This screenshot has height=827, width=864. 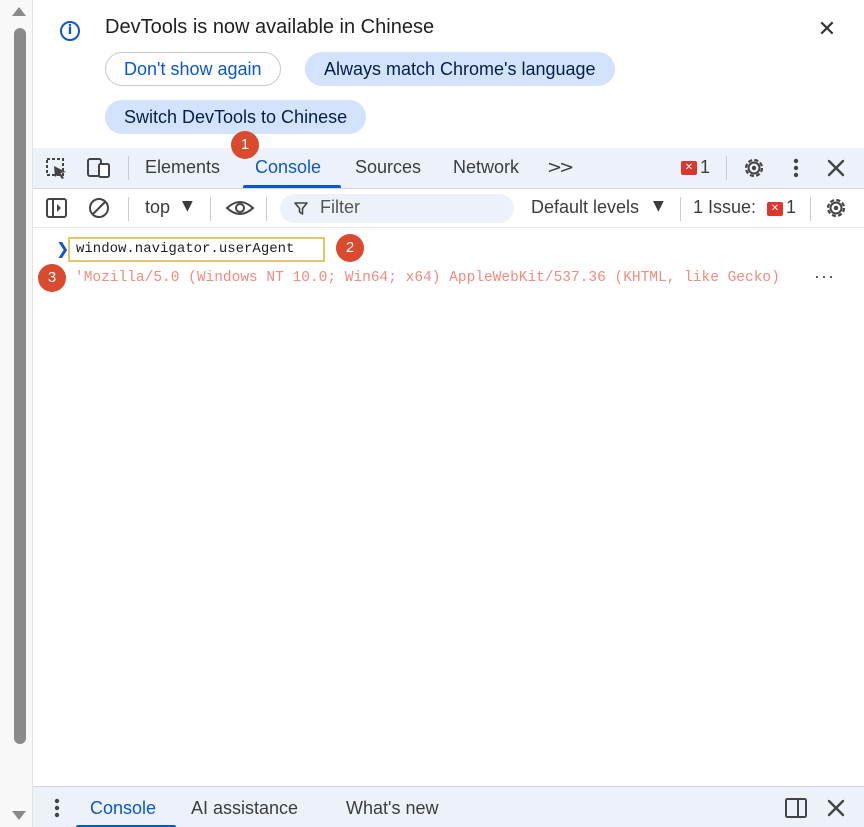 I want to click on drawer-tab-console: Console, so click(x=123, y=808).